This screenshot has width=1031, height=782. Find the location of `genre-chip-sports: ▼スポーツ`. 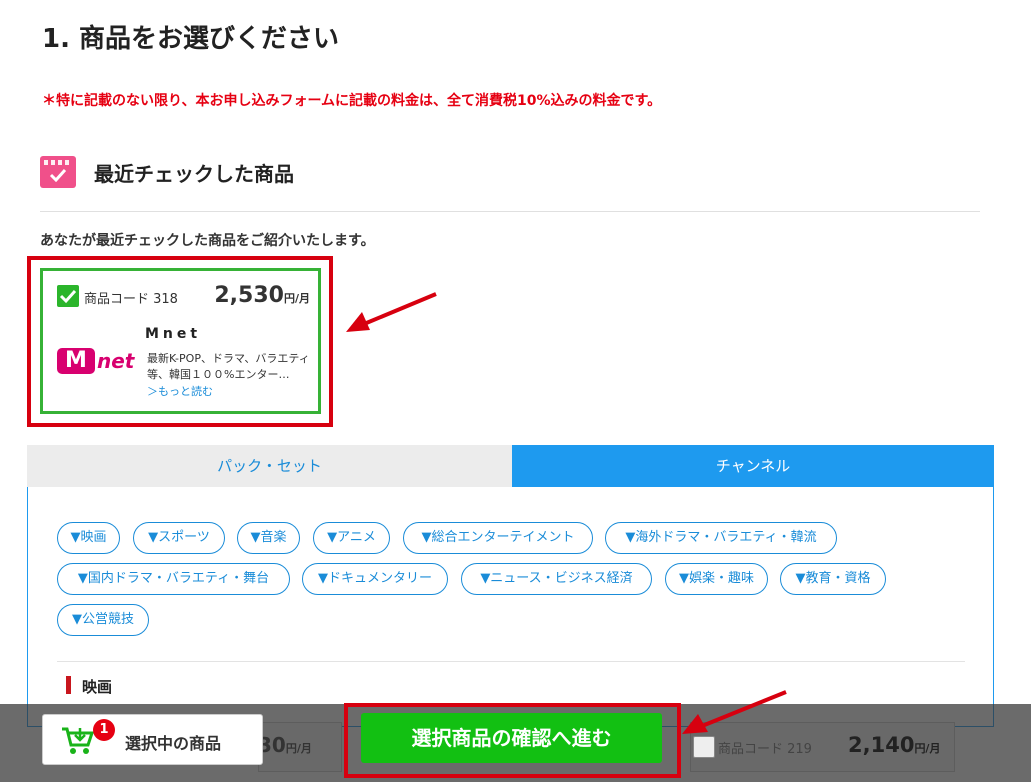

genre-chip-sports: ▼スポーツ is located at coordinates (179, 538).